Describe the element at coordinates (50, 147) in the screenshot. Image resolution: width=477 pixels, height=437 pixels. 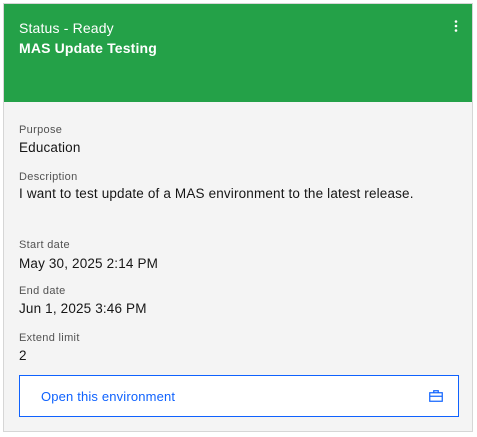
I see `purpose-value: Education` at that location.